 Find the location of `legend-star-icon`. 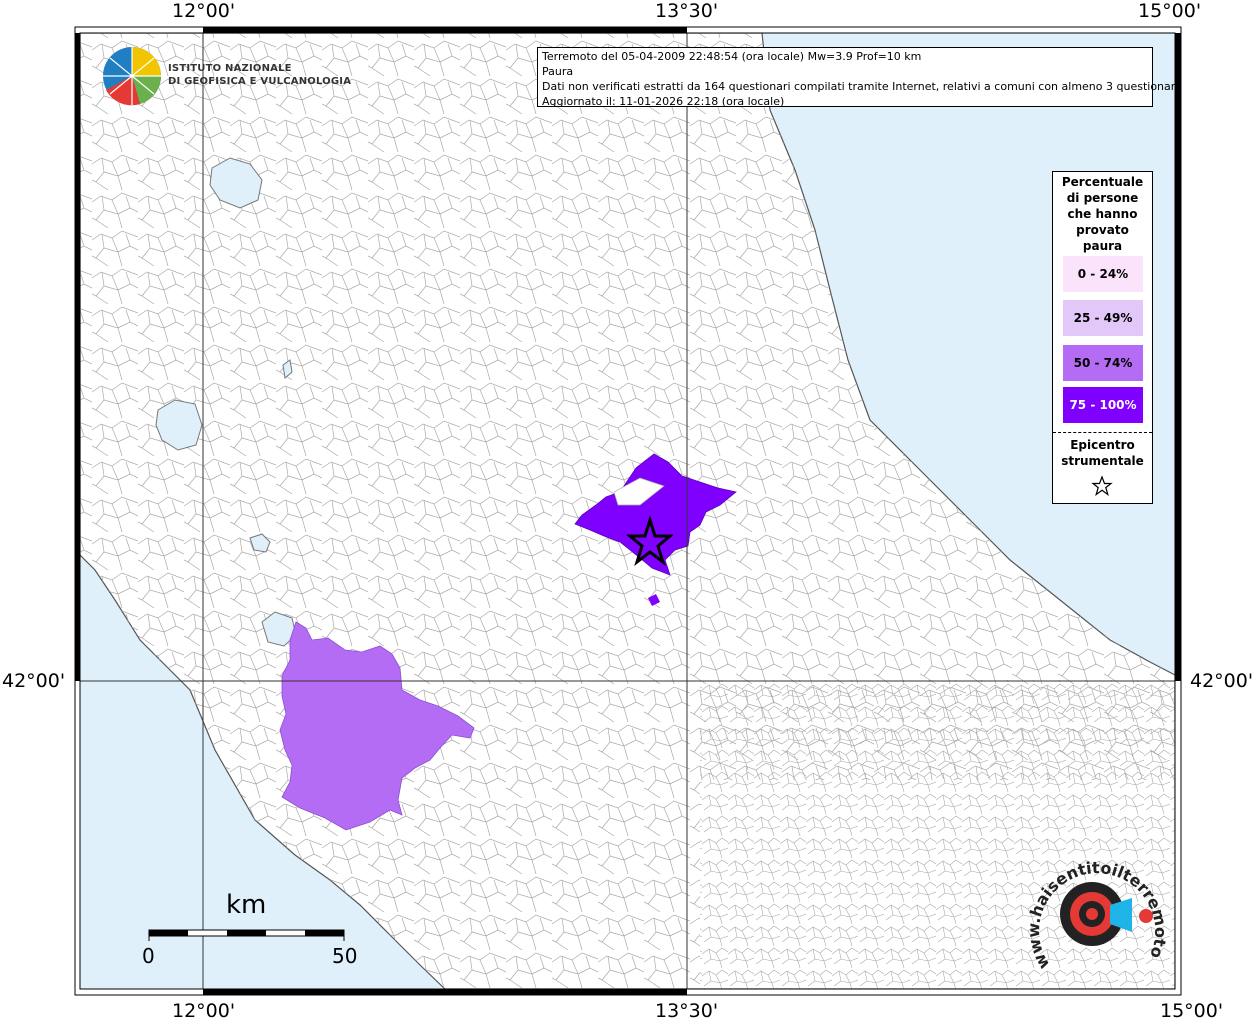

legend-star-icon is located at coordinates (1102, 486).